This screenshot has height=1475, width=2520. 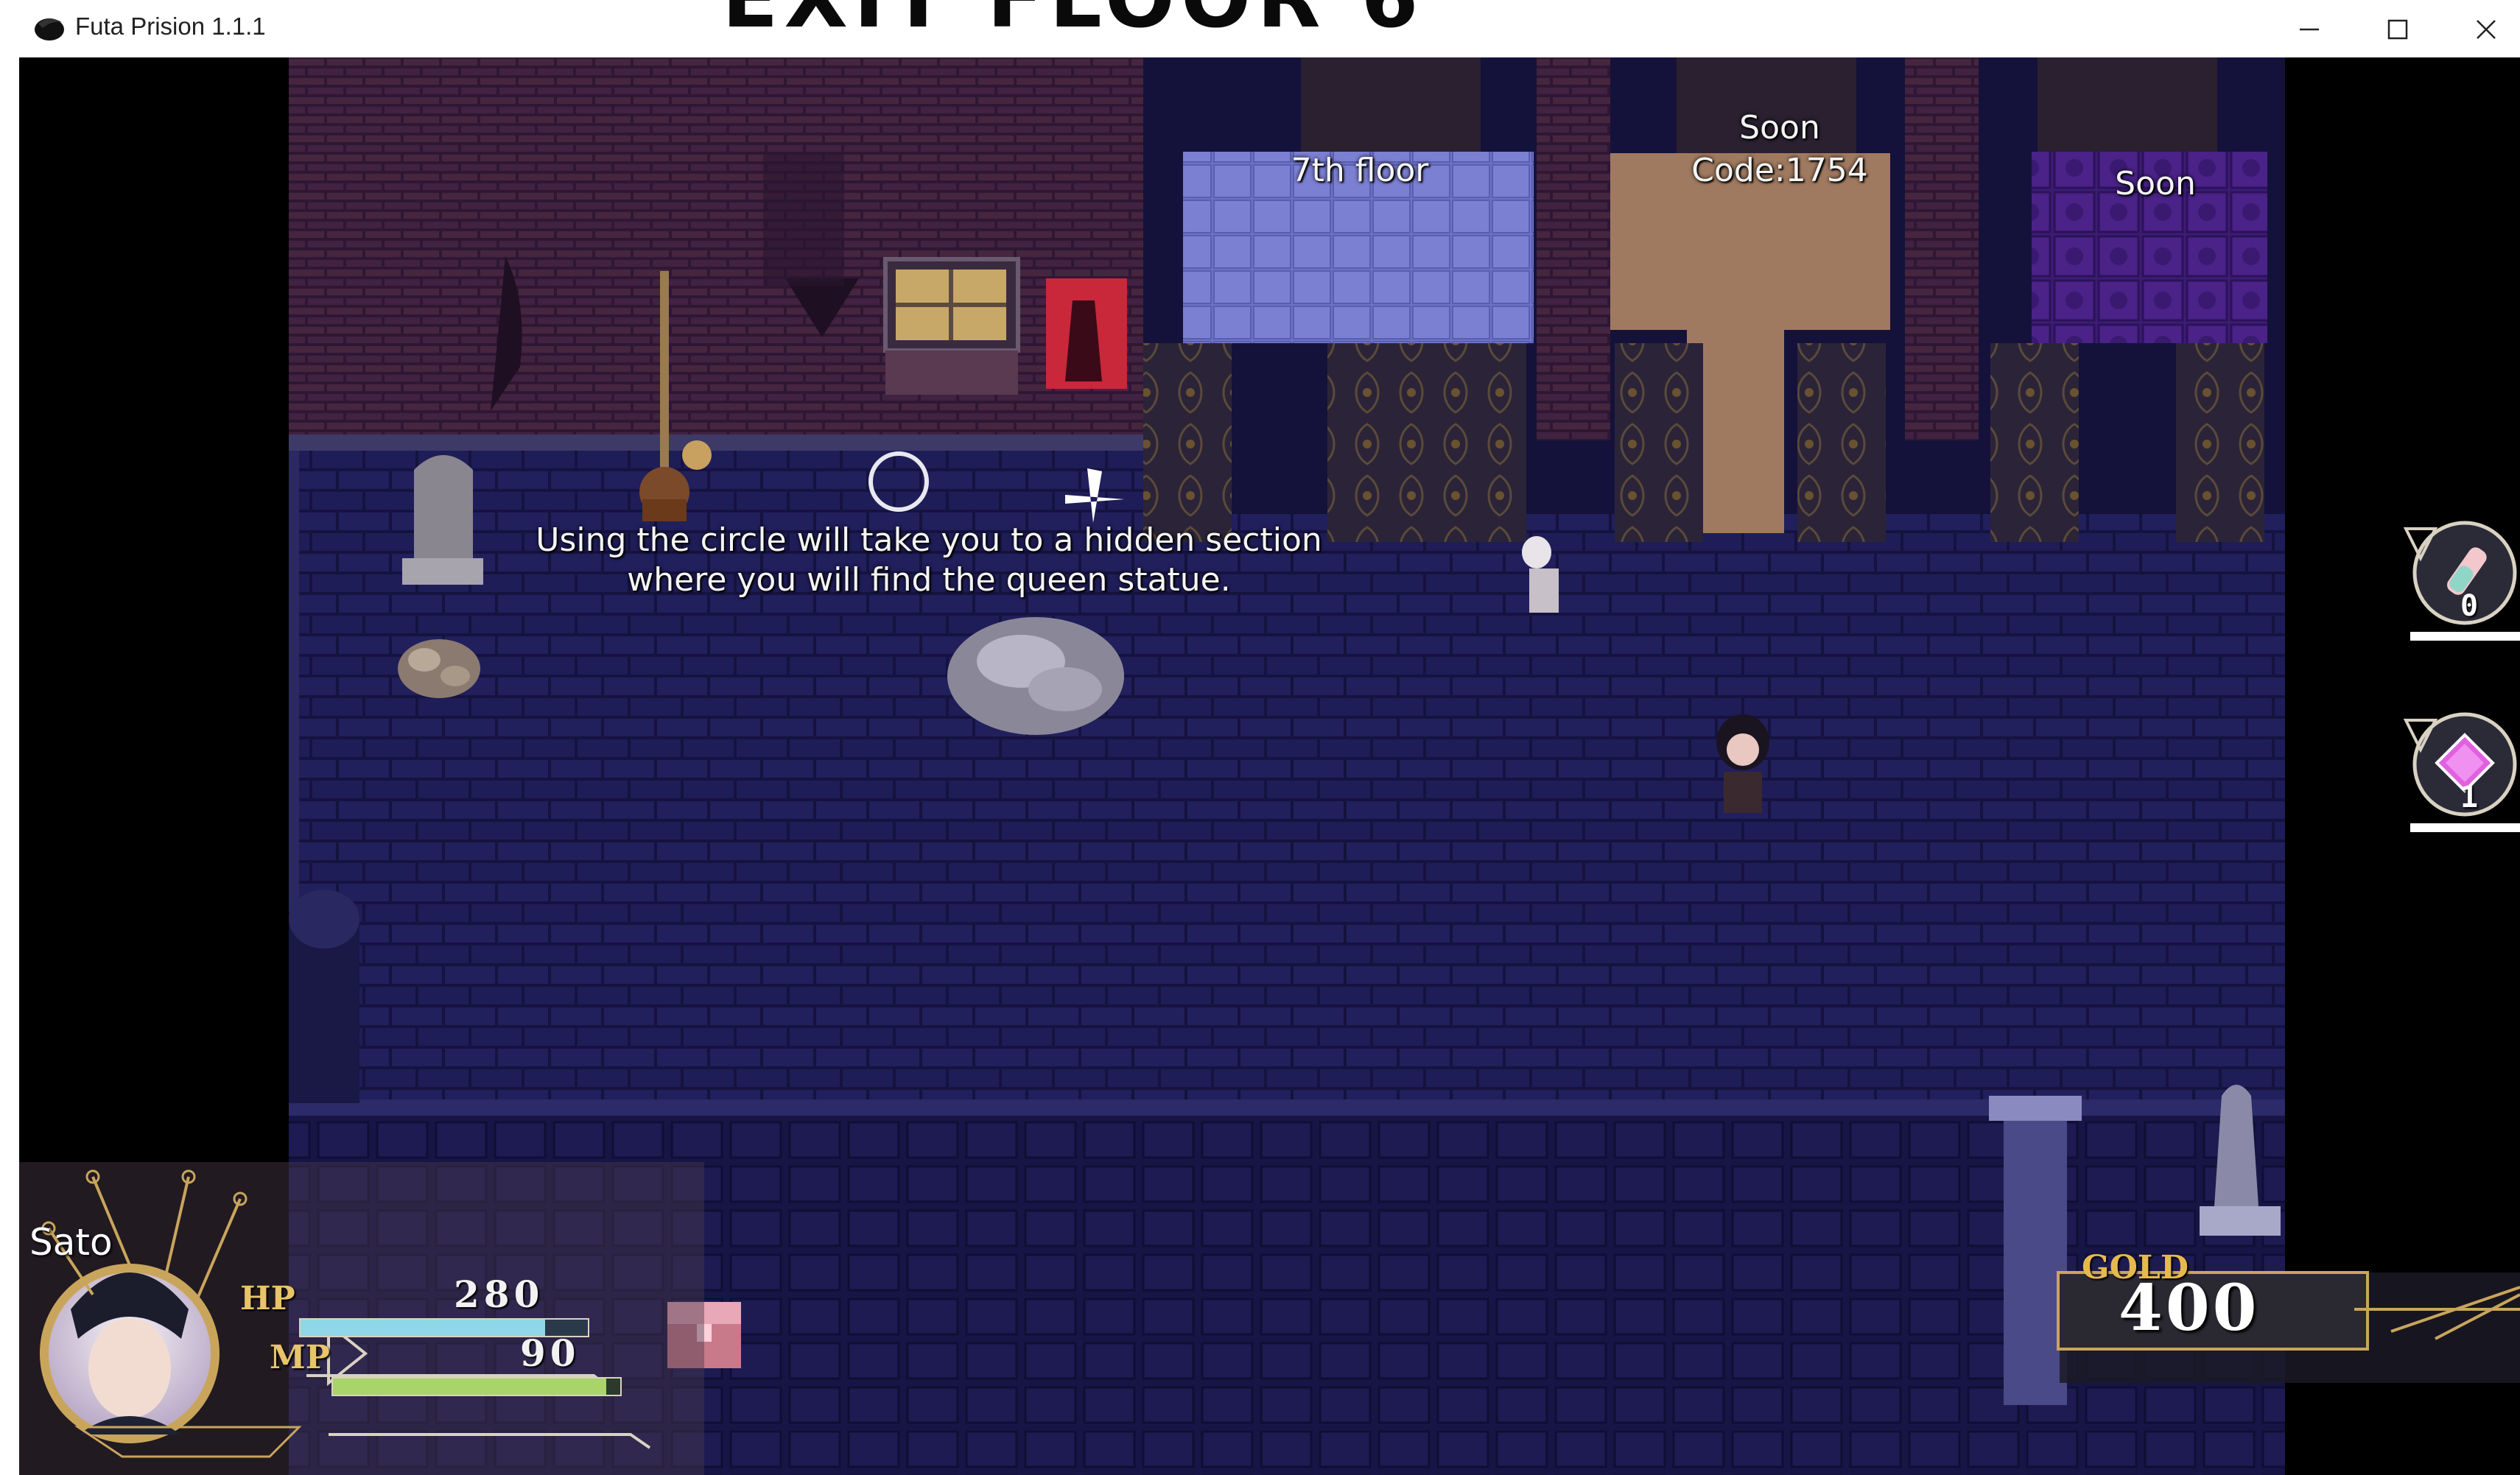 I want to click on hp-value: 280, so click(x=499, y=1294).